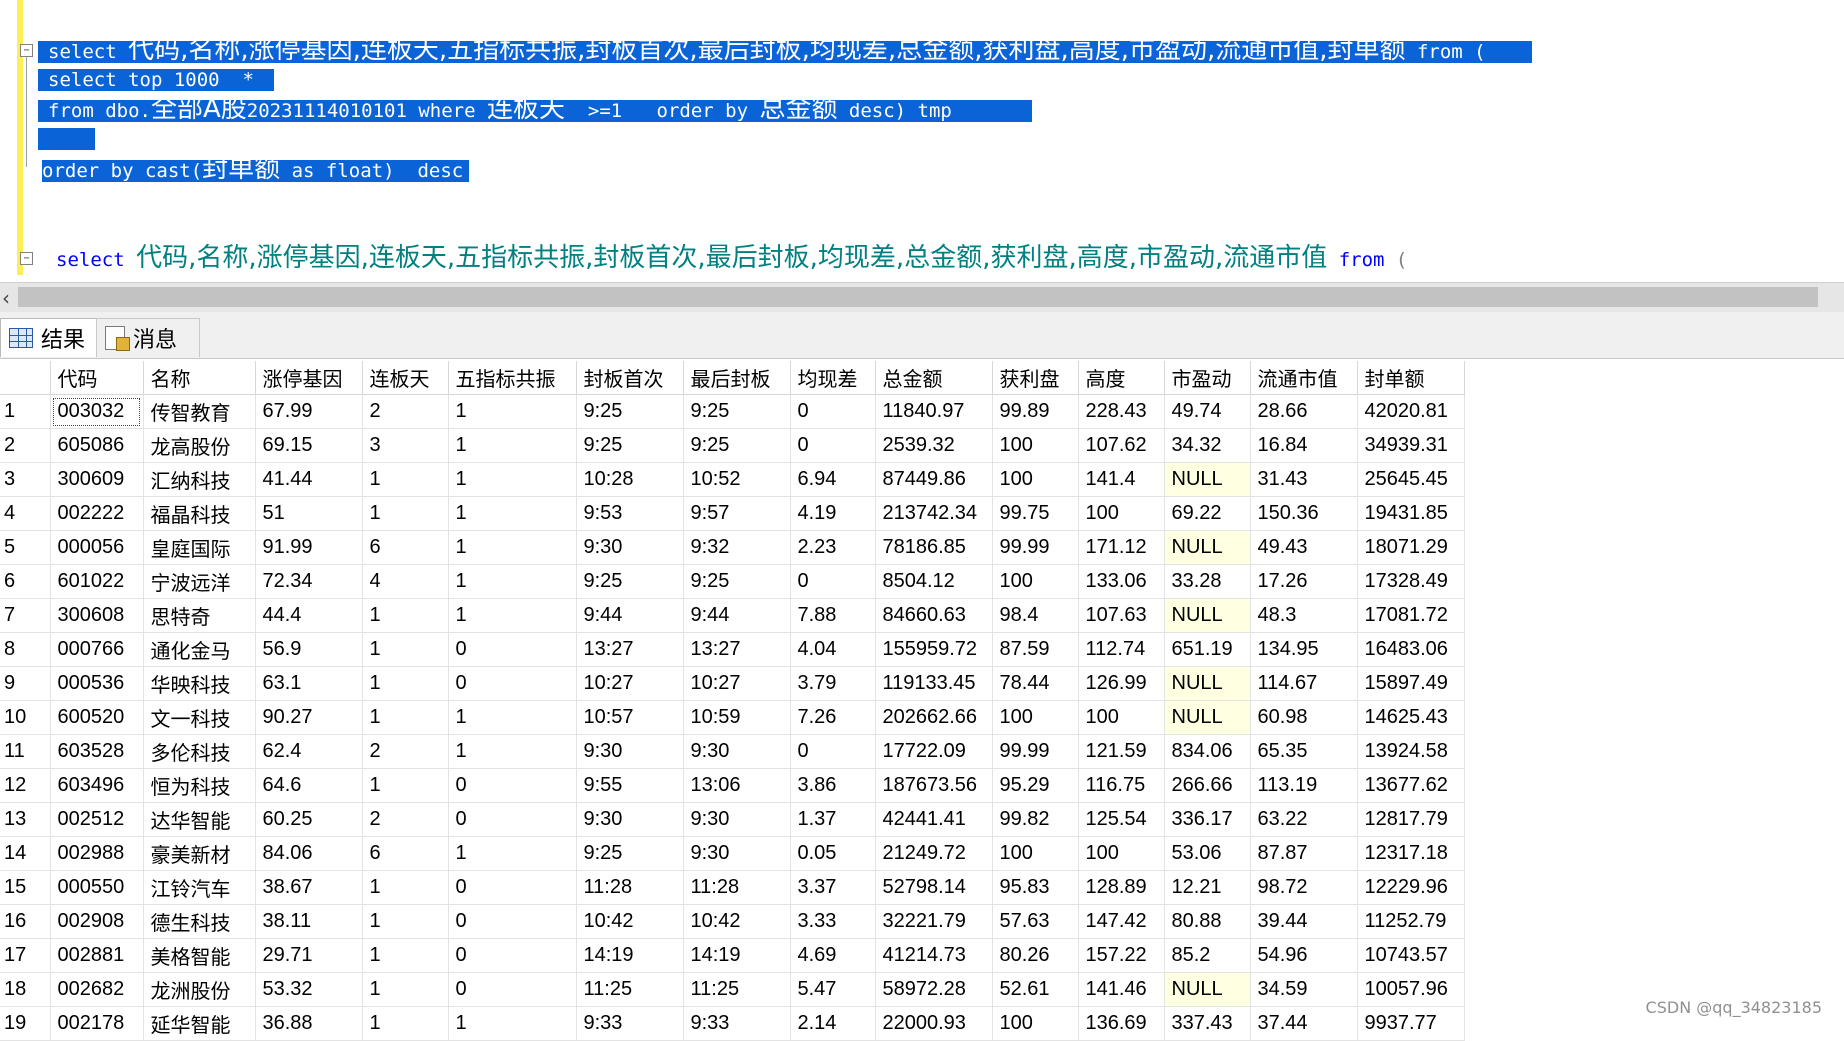 Image resolution: width=1844 pixels, height=1041 pixels. I want to click on column-header: 连板天, so click(405, 378).